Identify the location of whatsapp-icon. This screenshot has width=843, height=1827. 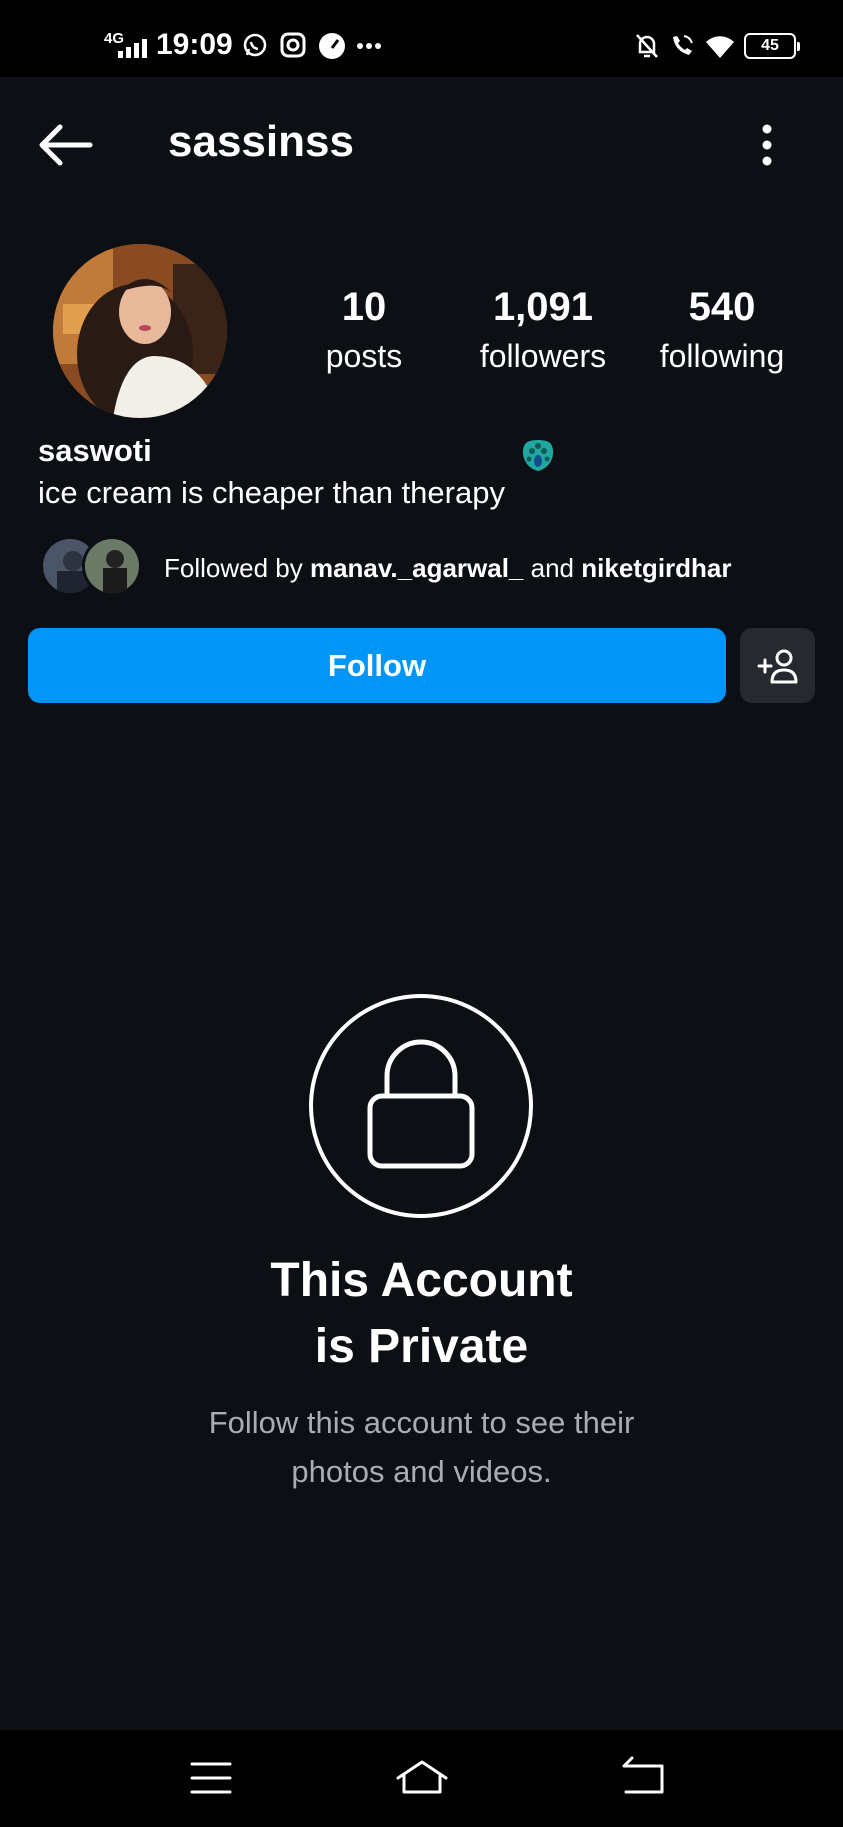
(255, 47).